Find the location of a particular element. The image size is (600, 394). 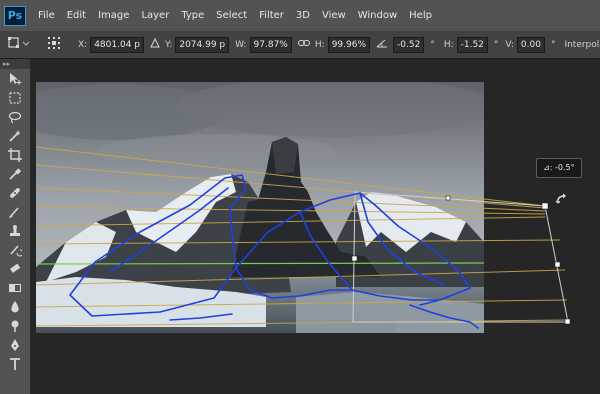

history-brush-tool-icon is located at coordinates (15, 249).